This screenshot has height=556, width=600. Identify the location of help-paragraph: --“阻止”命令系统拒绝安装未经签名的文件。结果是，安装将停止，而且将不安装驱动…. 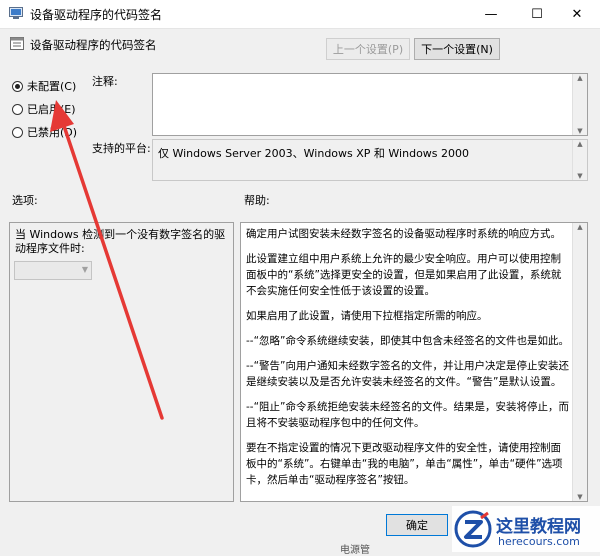
(407, 415).